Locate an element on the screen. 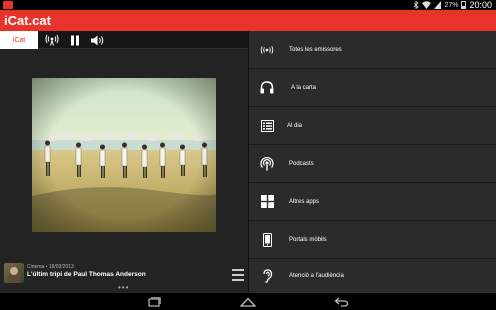  volume-icon is located at coordinates (96, 40).